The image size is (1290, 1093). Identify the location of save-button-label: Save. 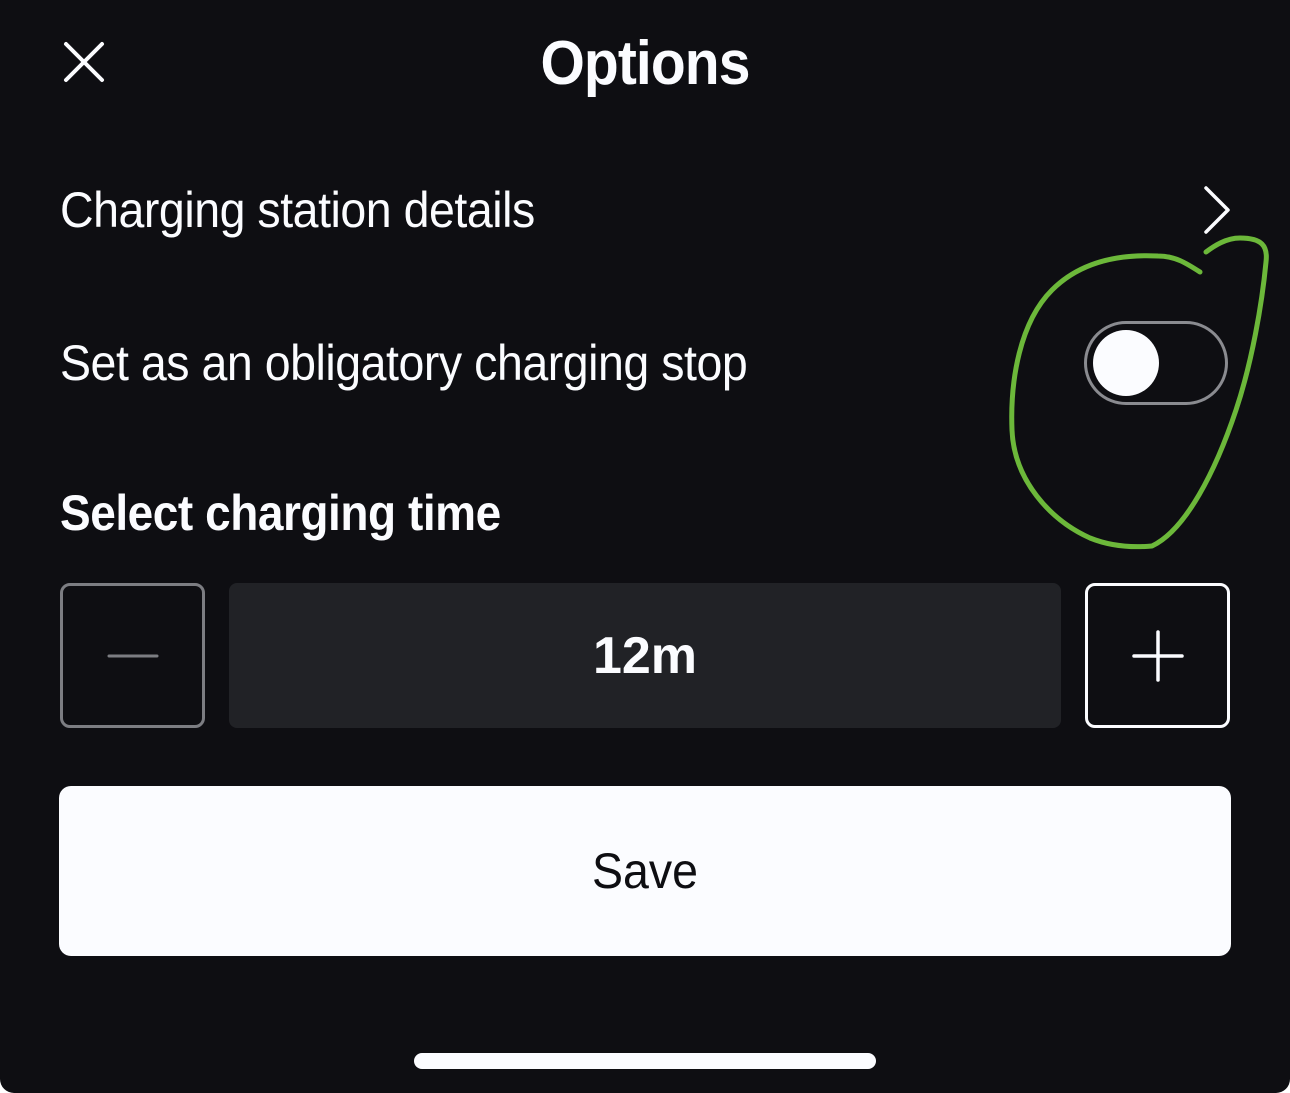
(645, 871).